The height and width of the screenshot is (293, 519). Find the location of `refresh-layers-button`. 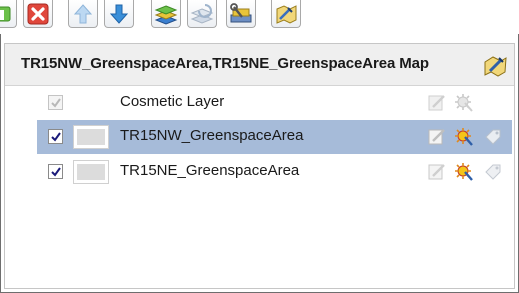

refresh-layers-button is located at coordinates (202, 14).